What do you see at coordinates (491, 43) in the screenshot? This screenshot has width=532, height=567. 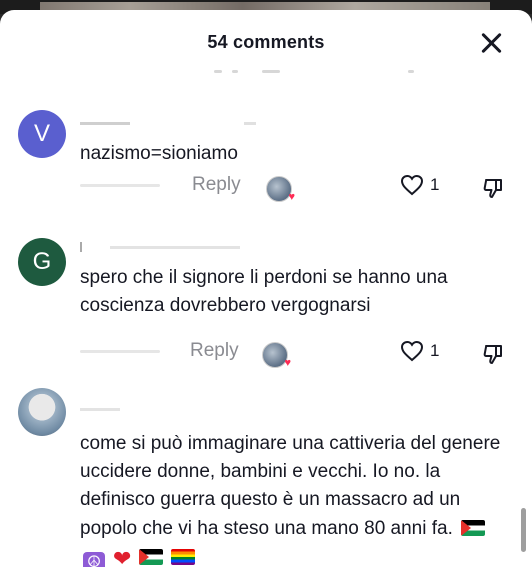 I see `close-icon` at bounding box center [491, 43].